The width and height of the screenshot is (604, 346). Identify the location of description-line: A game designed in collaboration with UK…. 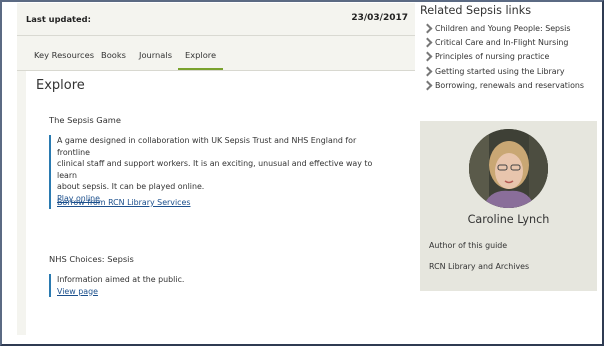
(207, 146).